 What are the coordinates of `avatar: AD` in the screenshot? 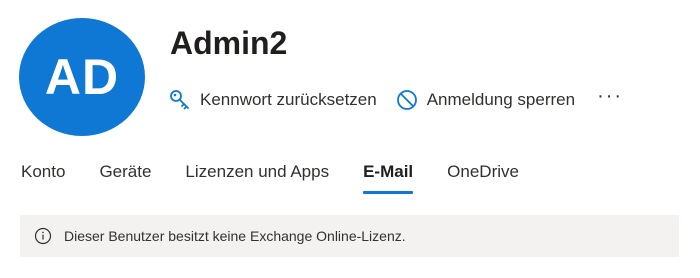 It's located at (82, 77).